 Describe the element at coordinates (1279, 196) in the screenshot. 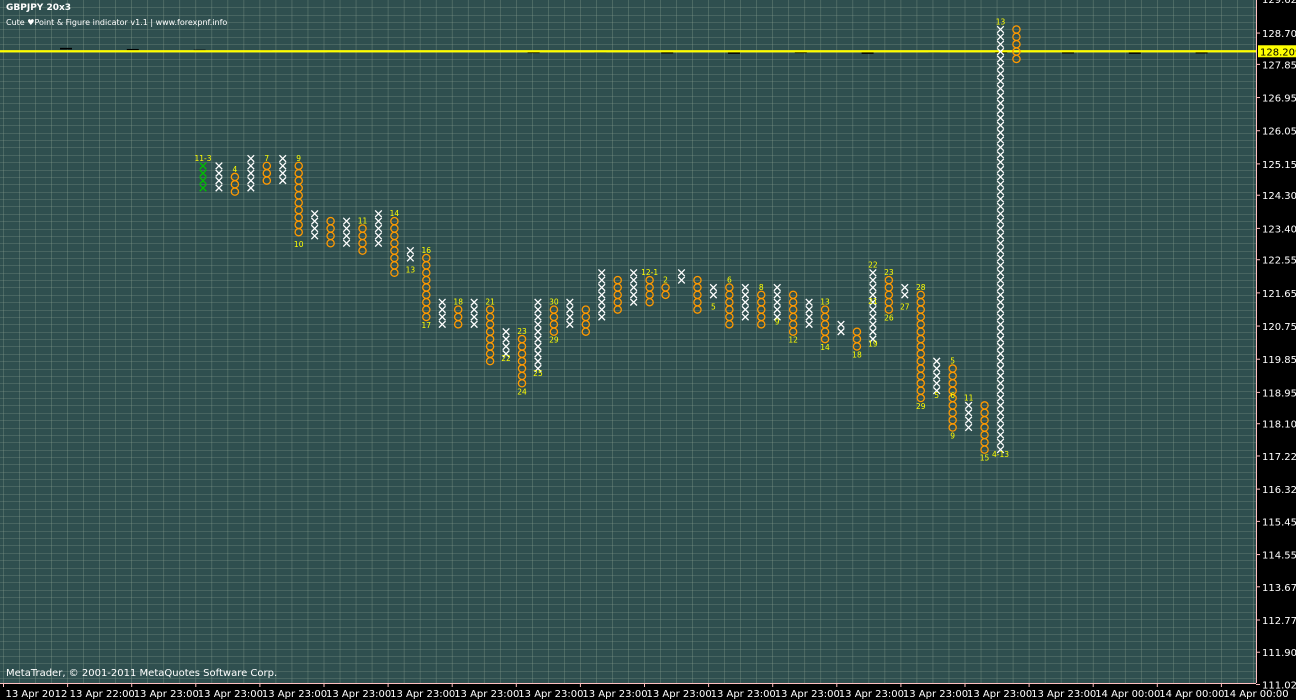

I see `y-tick-label: 124.303` at that location.